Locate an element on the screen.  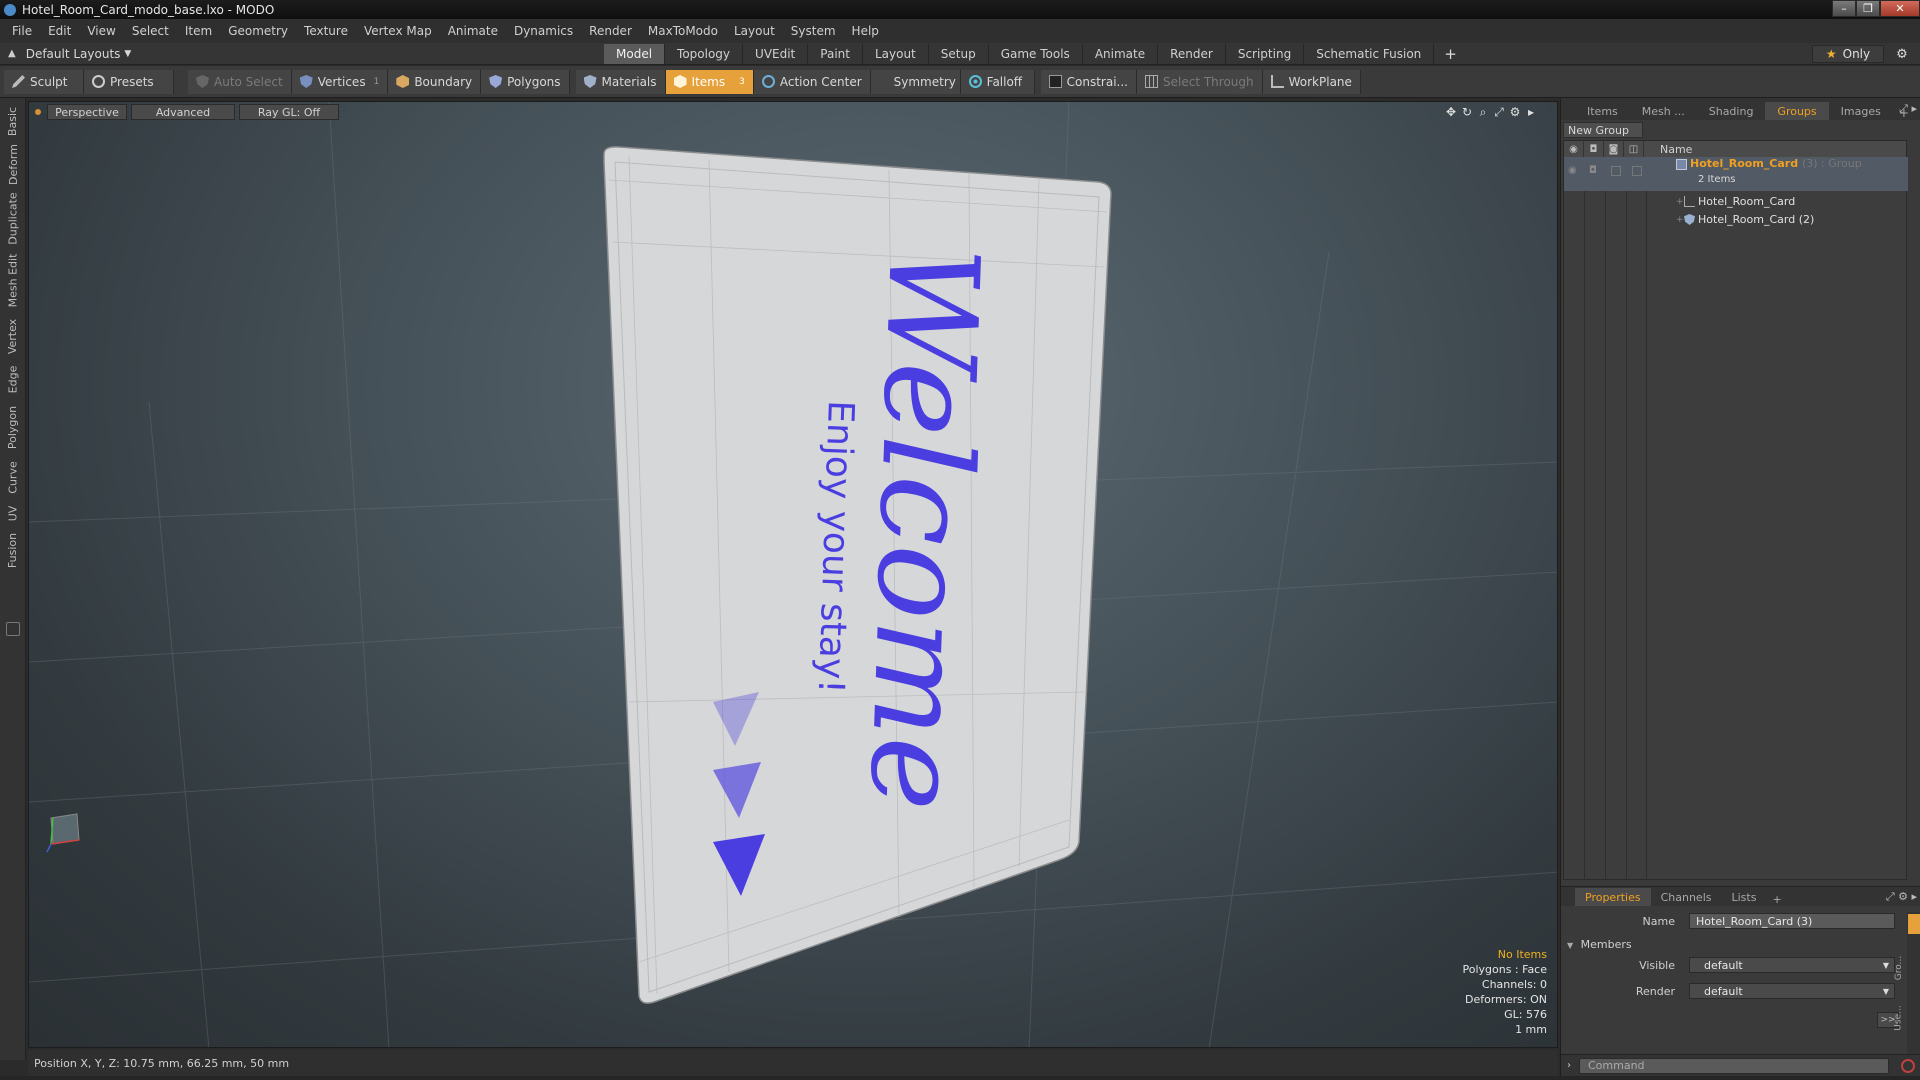
viewport-dot-icon is located at coordinates (38, 112).